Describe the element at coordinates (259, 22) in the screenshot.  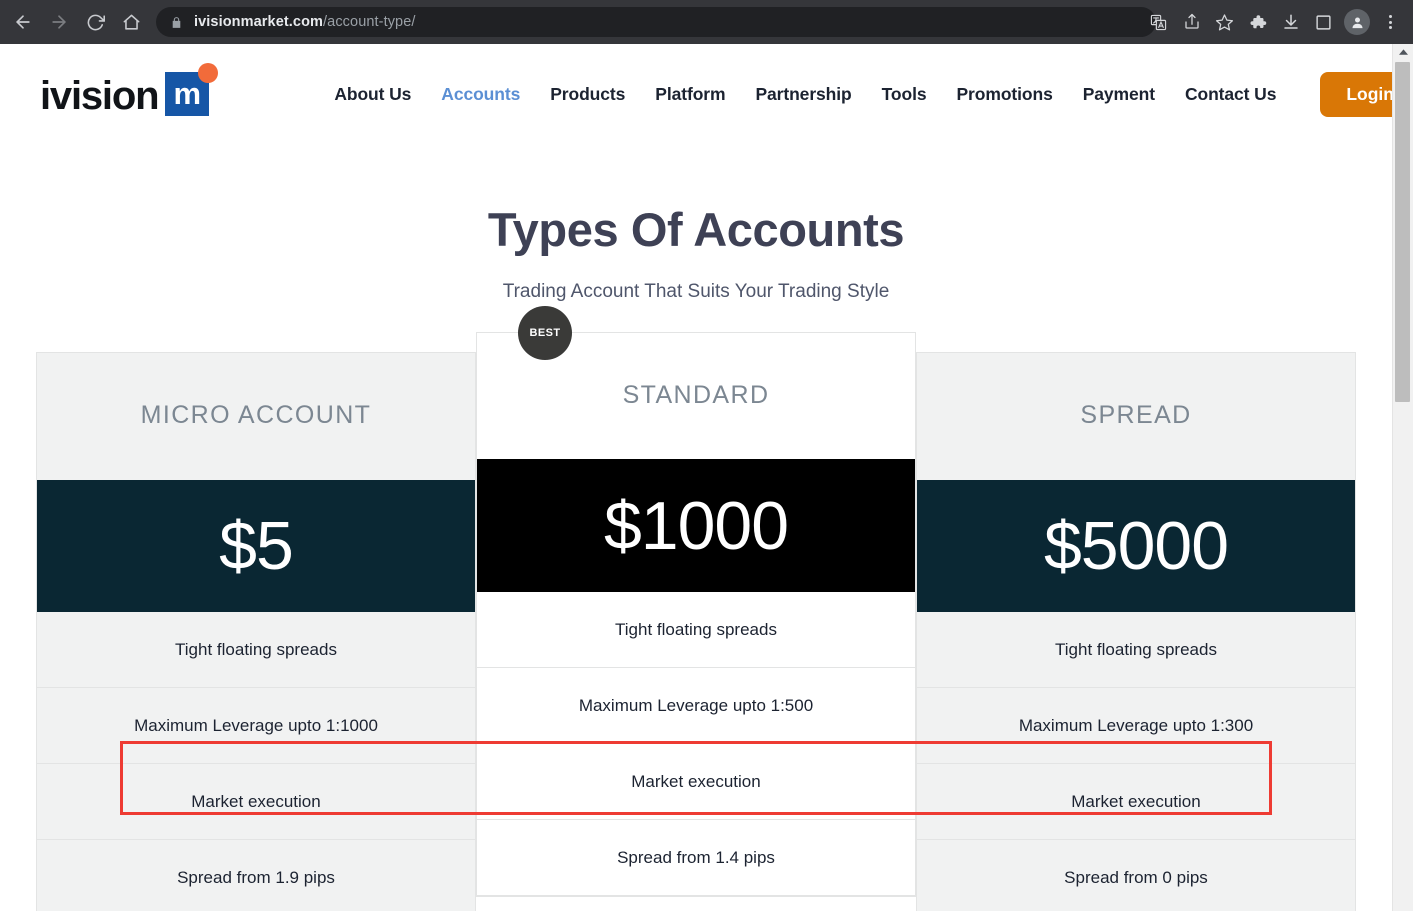
I see `url-domain: ivisionmarket.com` at that location.